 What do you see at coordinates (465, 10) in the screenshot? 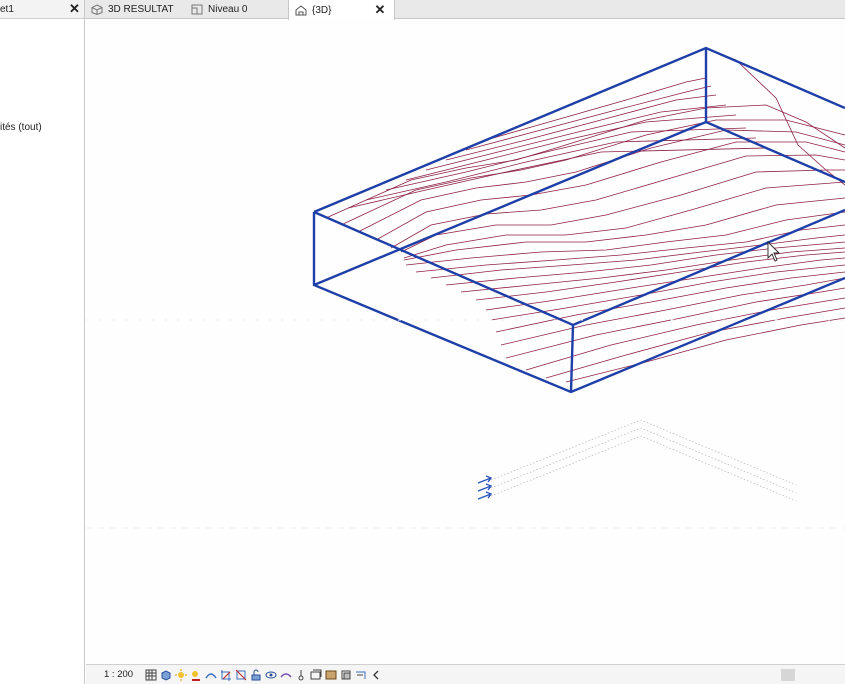
I see `view-tab-bar: 3D RESULTAT Niveau 0 {3D} ✕` at bounding box center [465, 10].